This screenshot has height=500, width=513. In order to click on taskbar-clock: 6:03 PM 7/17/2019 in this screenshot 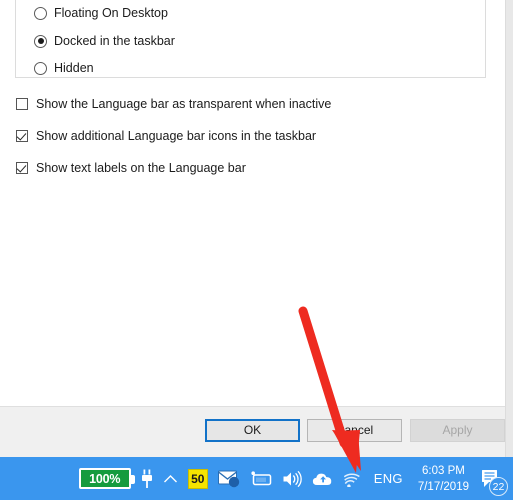, I will do `click(442, 478)`.